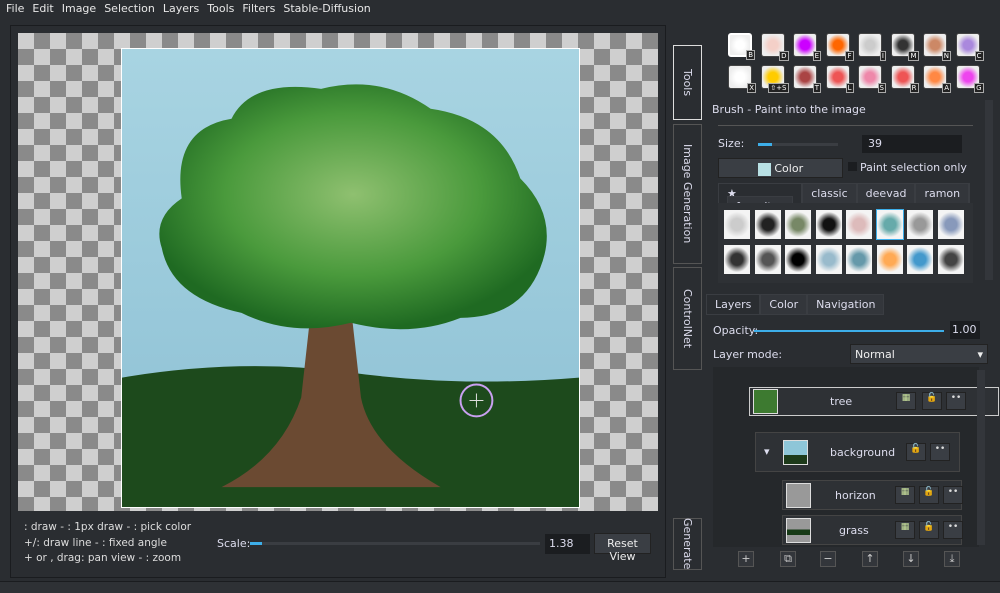 The width and height of the screenshot is (1000, 593). I want to click on color-button: Color, so click(780, 168).